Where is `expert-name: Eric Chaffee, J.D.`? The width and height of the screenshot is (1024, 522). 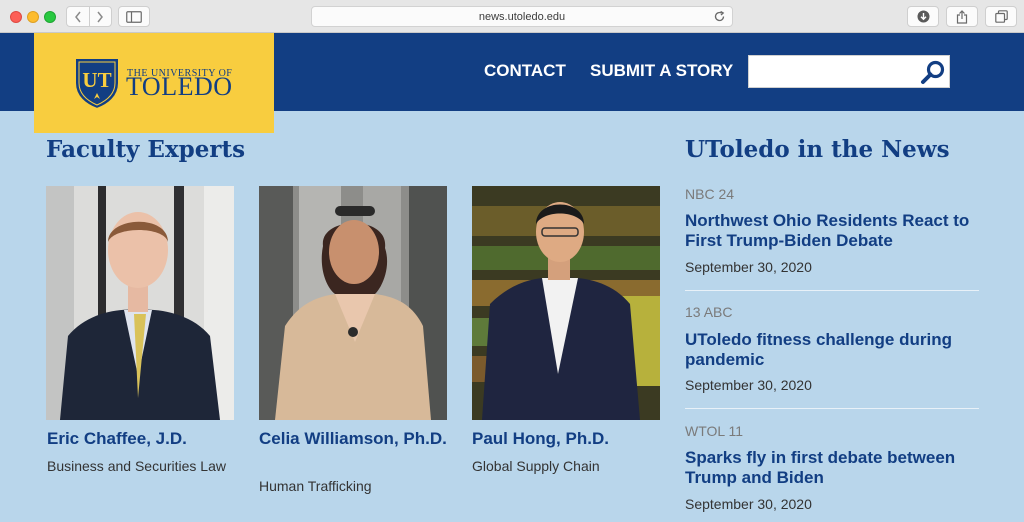
expert-name: Eric Chaffee, J.D. is located at coordinates (117, 439).